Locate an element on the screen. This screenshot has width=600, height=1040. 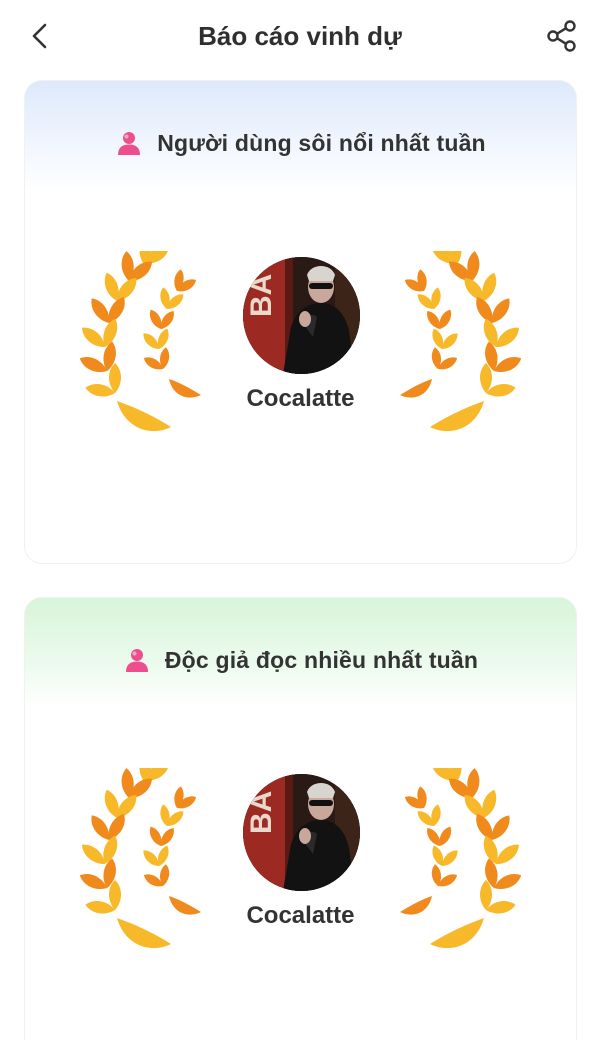
card-title: Độc giả đọc nhiều nhất tuần is located at coordinates (300, 660).